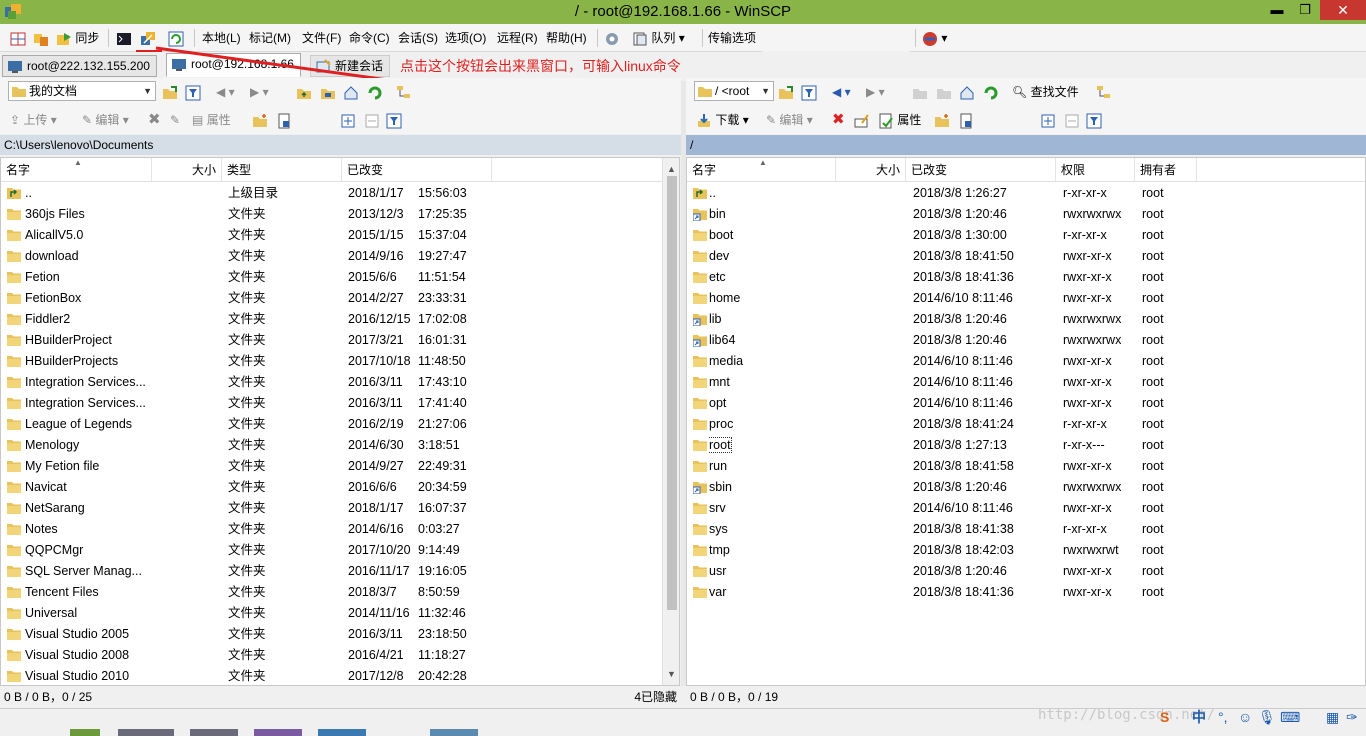  I want to click on table-row: Navicat 文件夹 2016/6/6 20:34:59, so click(340, 487).